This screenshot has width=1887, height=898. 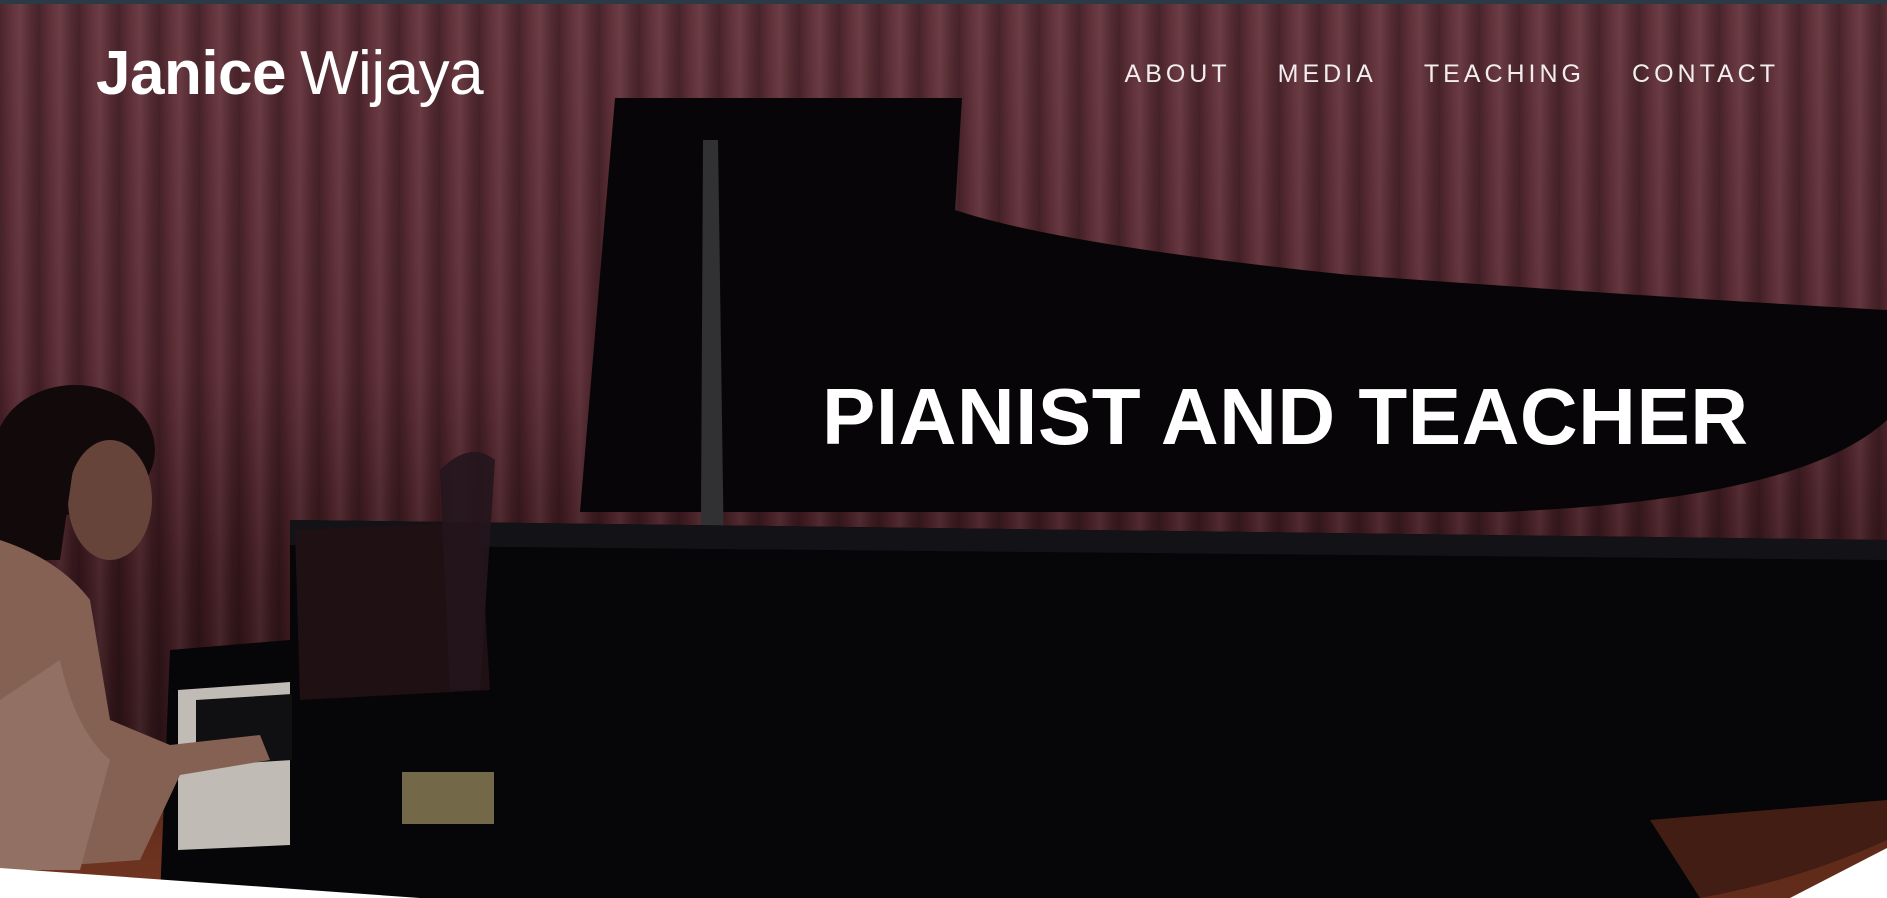 What do you see at coordinates (1705, 74) in the screenshot?
I see `nav-link-contact: CONTACT` at bounding box center [1705, 74].